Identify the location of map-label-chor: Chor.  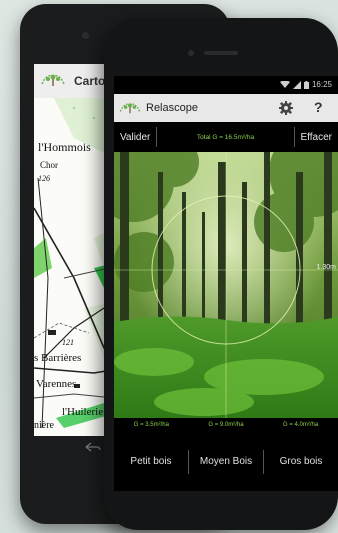
(49, 165).